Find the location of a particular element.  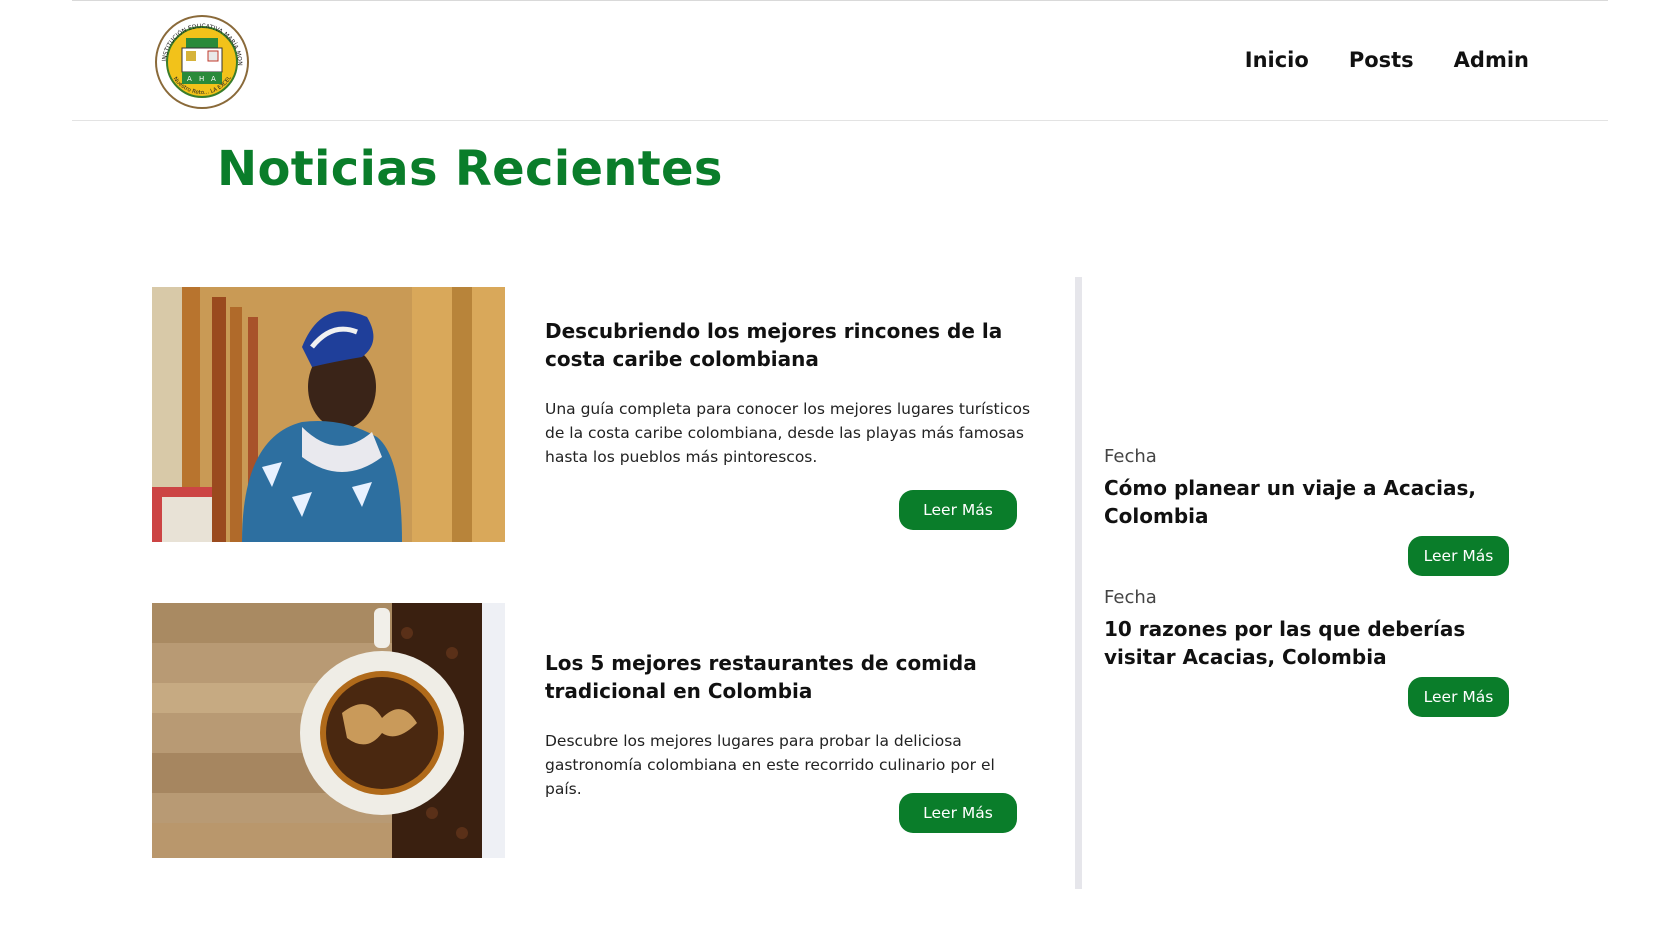

nav-link-inicio: Inicio is located at coordinates (1277, 60).